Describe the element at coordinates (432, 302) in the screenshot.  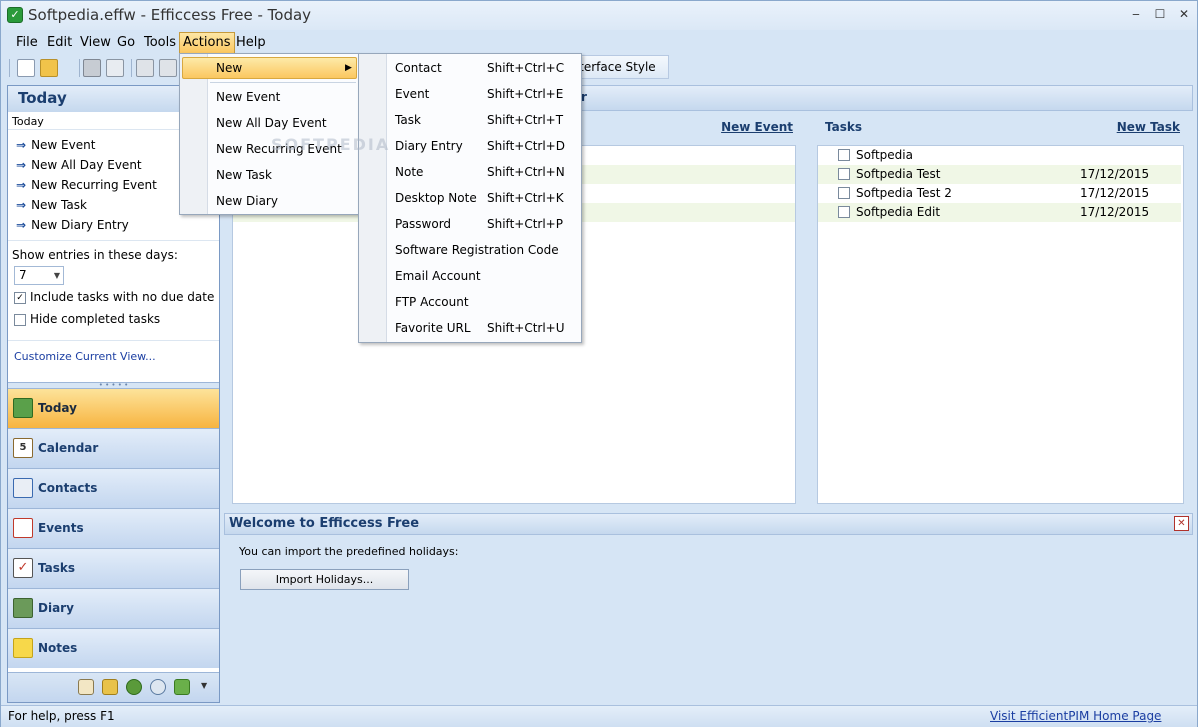
I see `menu-item-ftp-account: FTP Account` at that location.